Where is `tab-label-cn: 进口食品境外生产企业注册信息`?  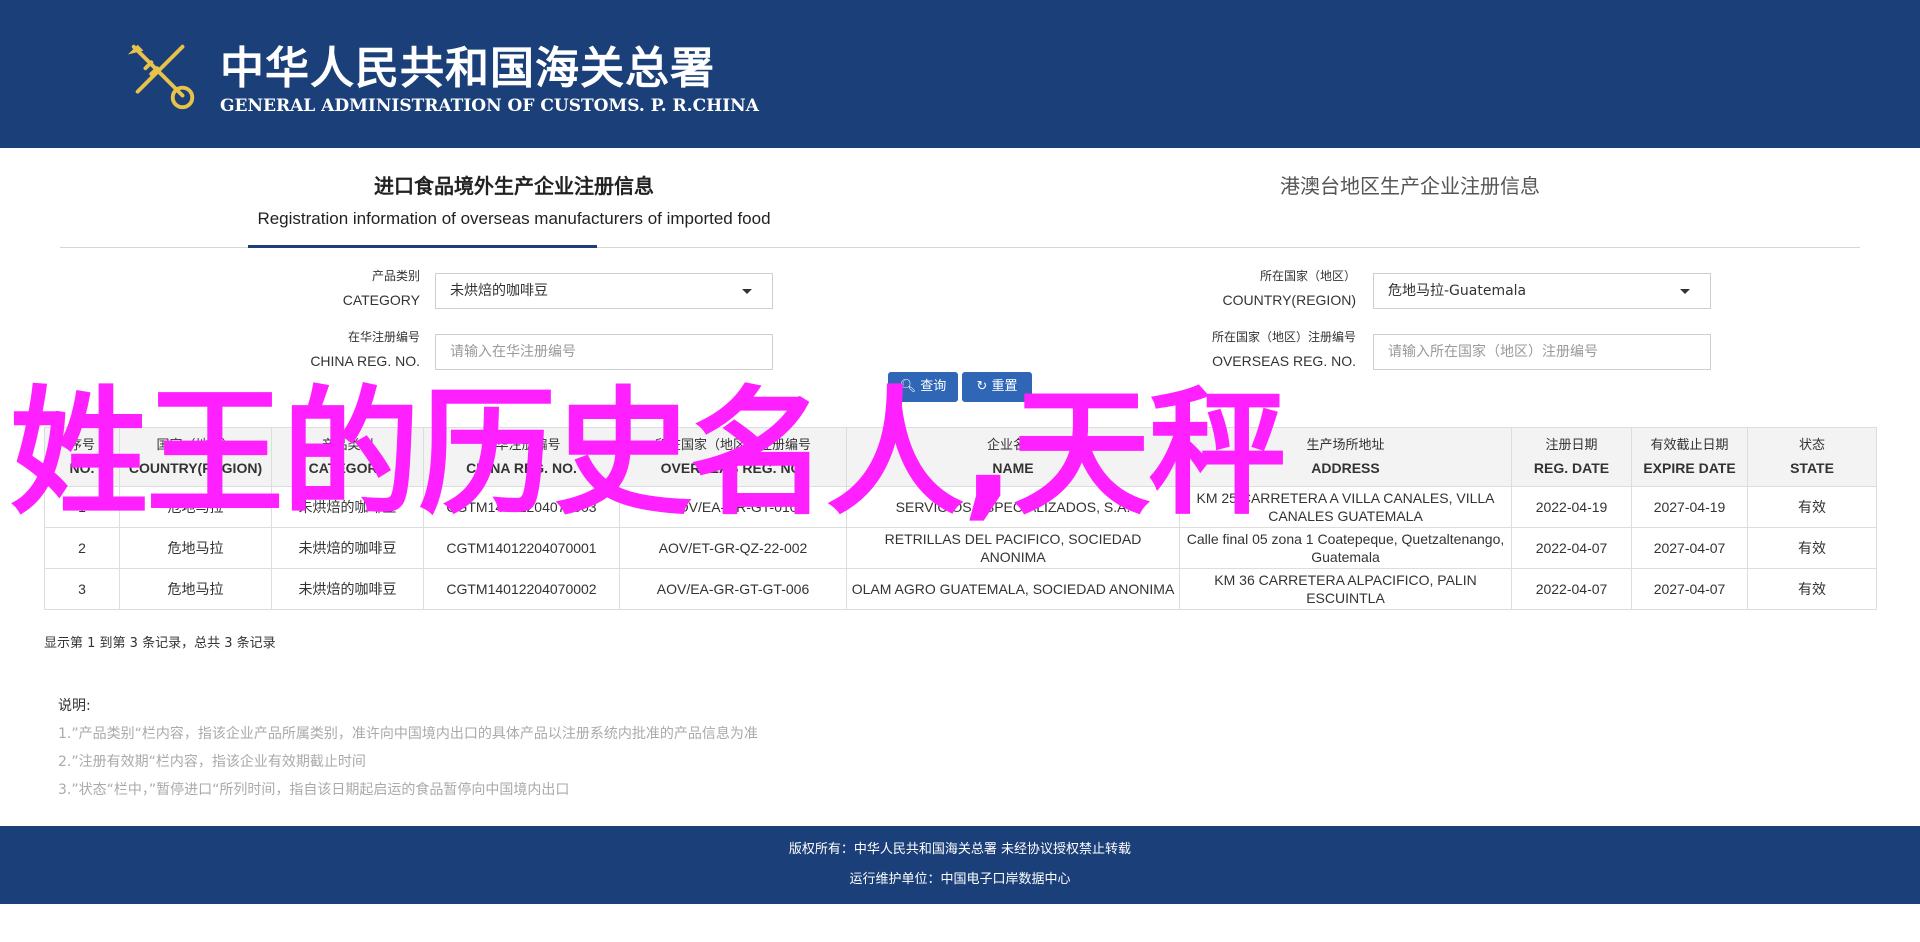
tab-label-cn: 进口食品境外生产企业注册信息 is located at coordinates (514, 186).